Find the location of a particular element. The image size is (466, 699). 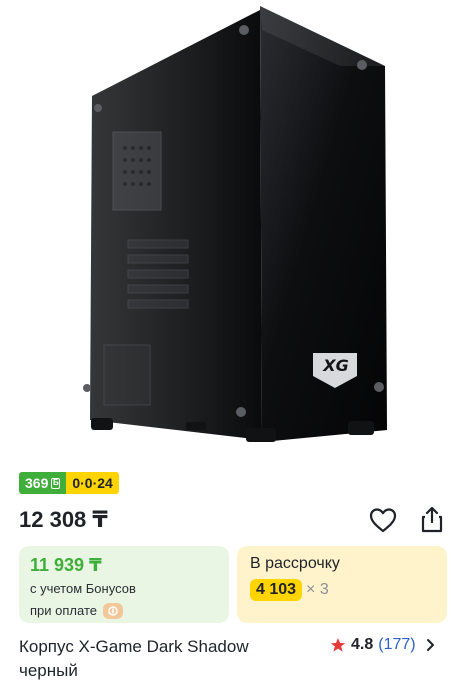

bonus-card-icon: Б is located at coordinates (56, 483).